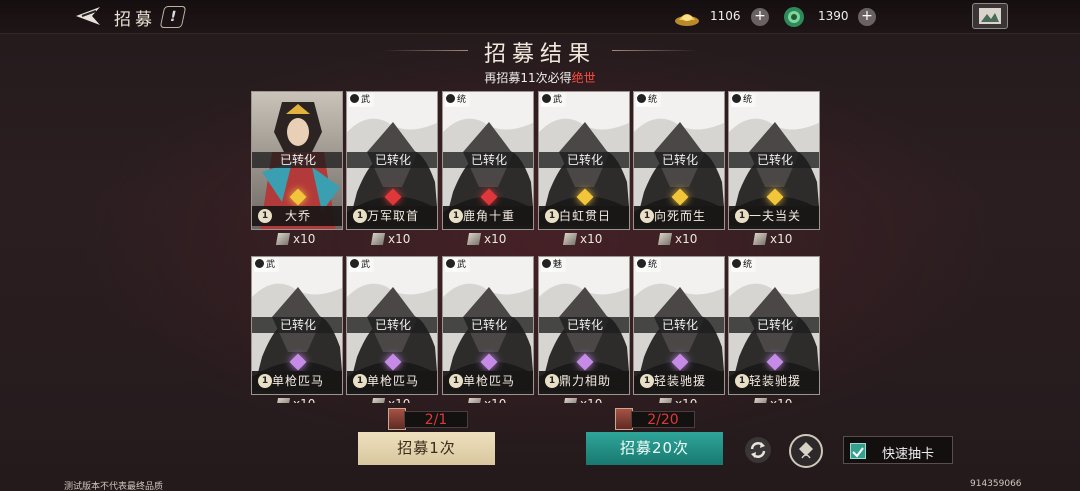  What do you see at coordinates (833, 16) in the screenshot?
I see `jade-coin-value: 1390` at bounding box center [833, 16].